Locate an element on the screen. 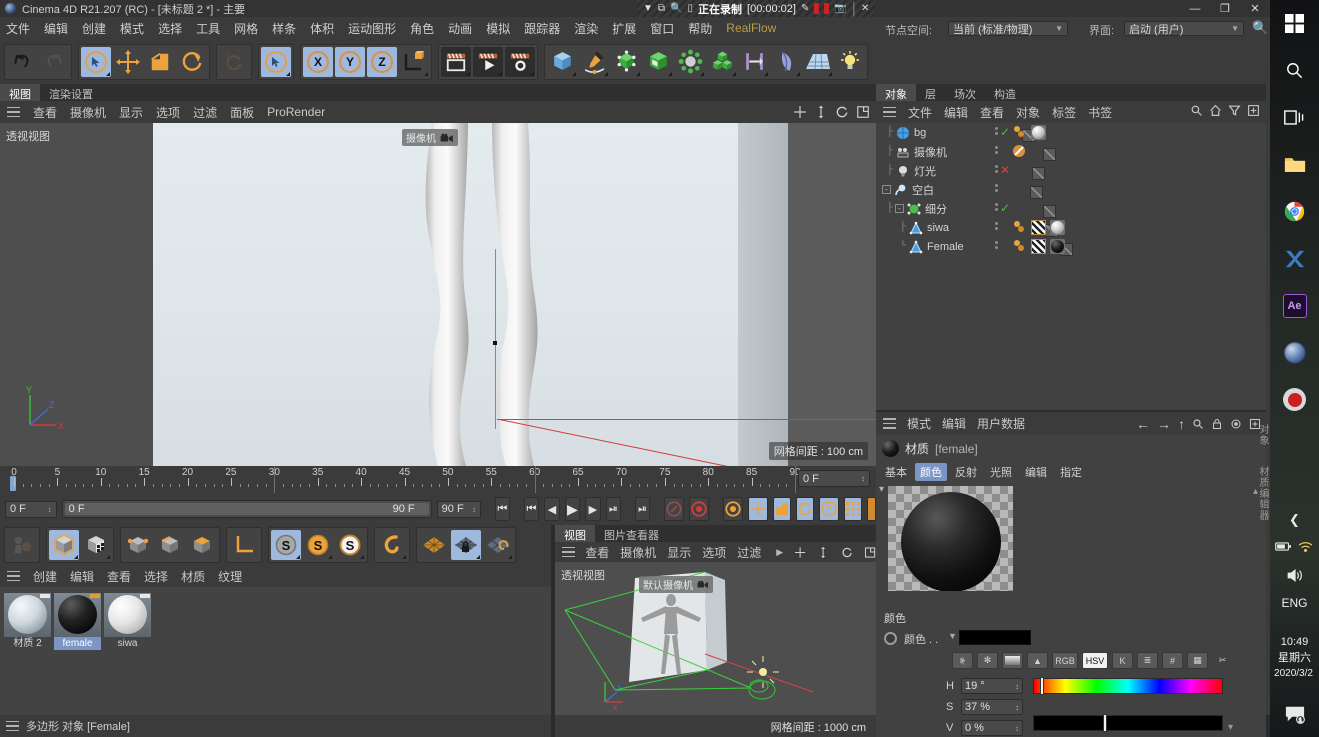  am-tab-color: 颜色 is located at coordinates (931, 472).